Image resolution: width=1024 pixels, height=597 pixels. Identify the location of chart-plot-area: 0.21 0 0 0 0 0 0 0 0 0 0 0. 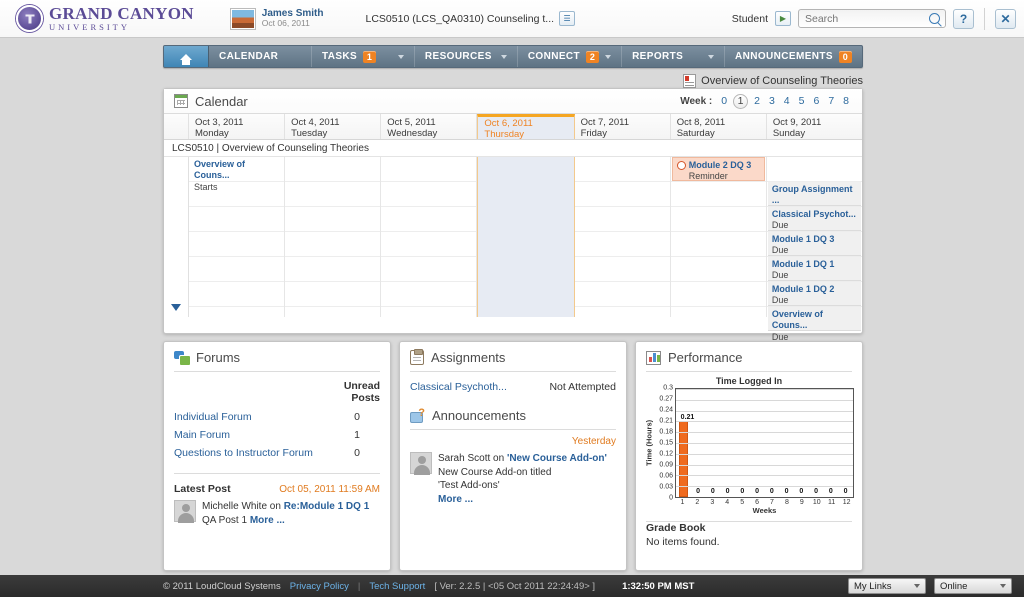
(764, 443).